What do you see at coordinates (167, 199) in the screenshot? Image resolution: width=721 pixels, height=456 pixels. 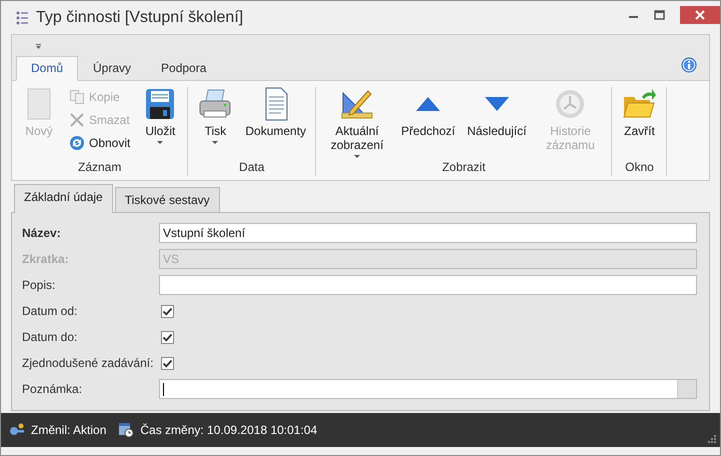 I see `form-tab: Tiskové sestavy` at bounding box center [167, 199].